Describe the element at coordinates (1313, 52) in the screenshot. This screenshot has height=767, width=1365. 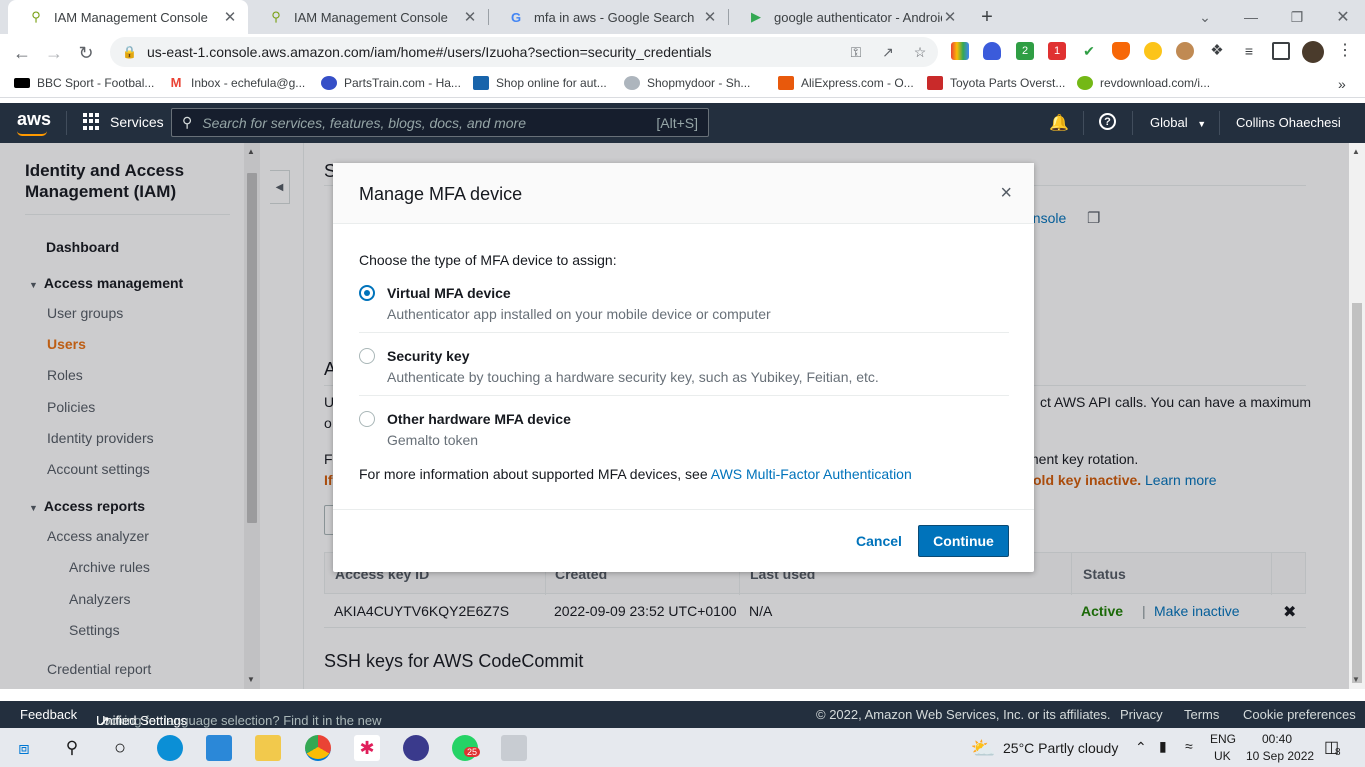
I see `profile-avatar` at that location.